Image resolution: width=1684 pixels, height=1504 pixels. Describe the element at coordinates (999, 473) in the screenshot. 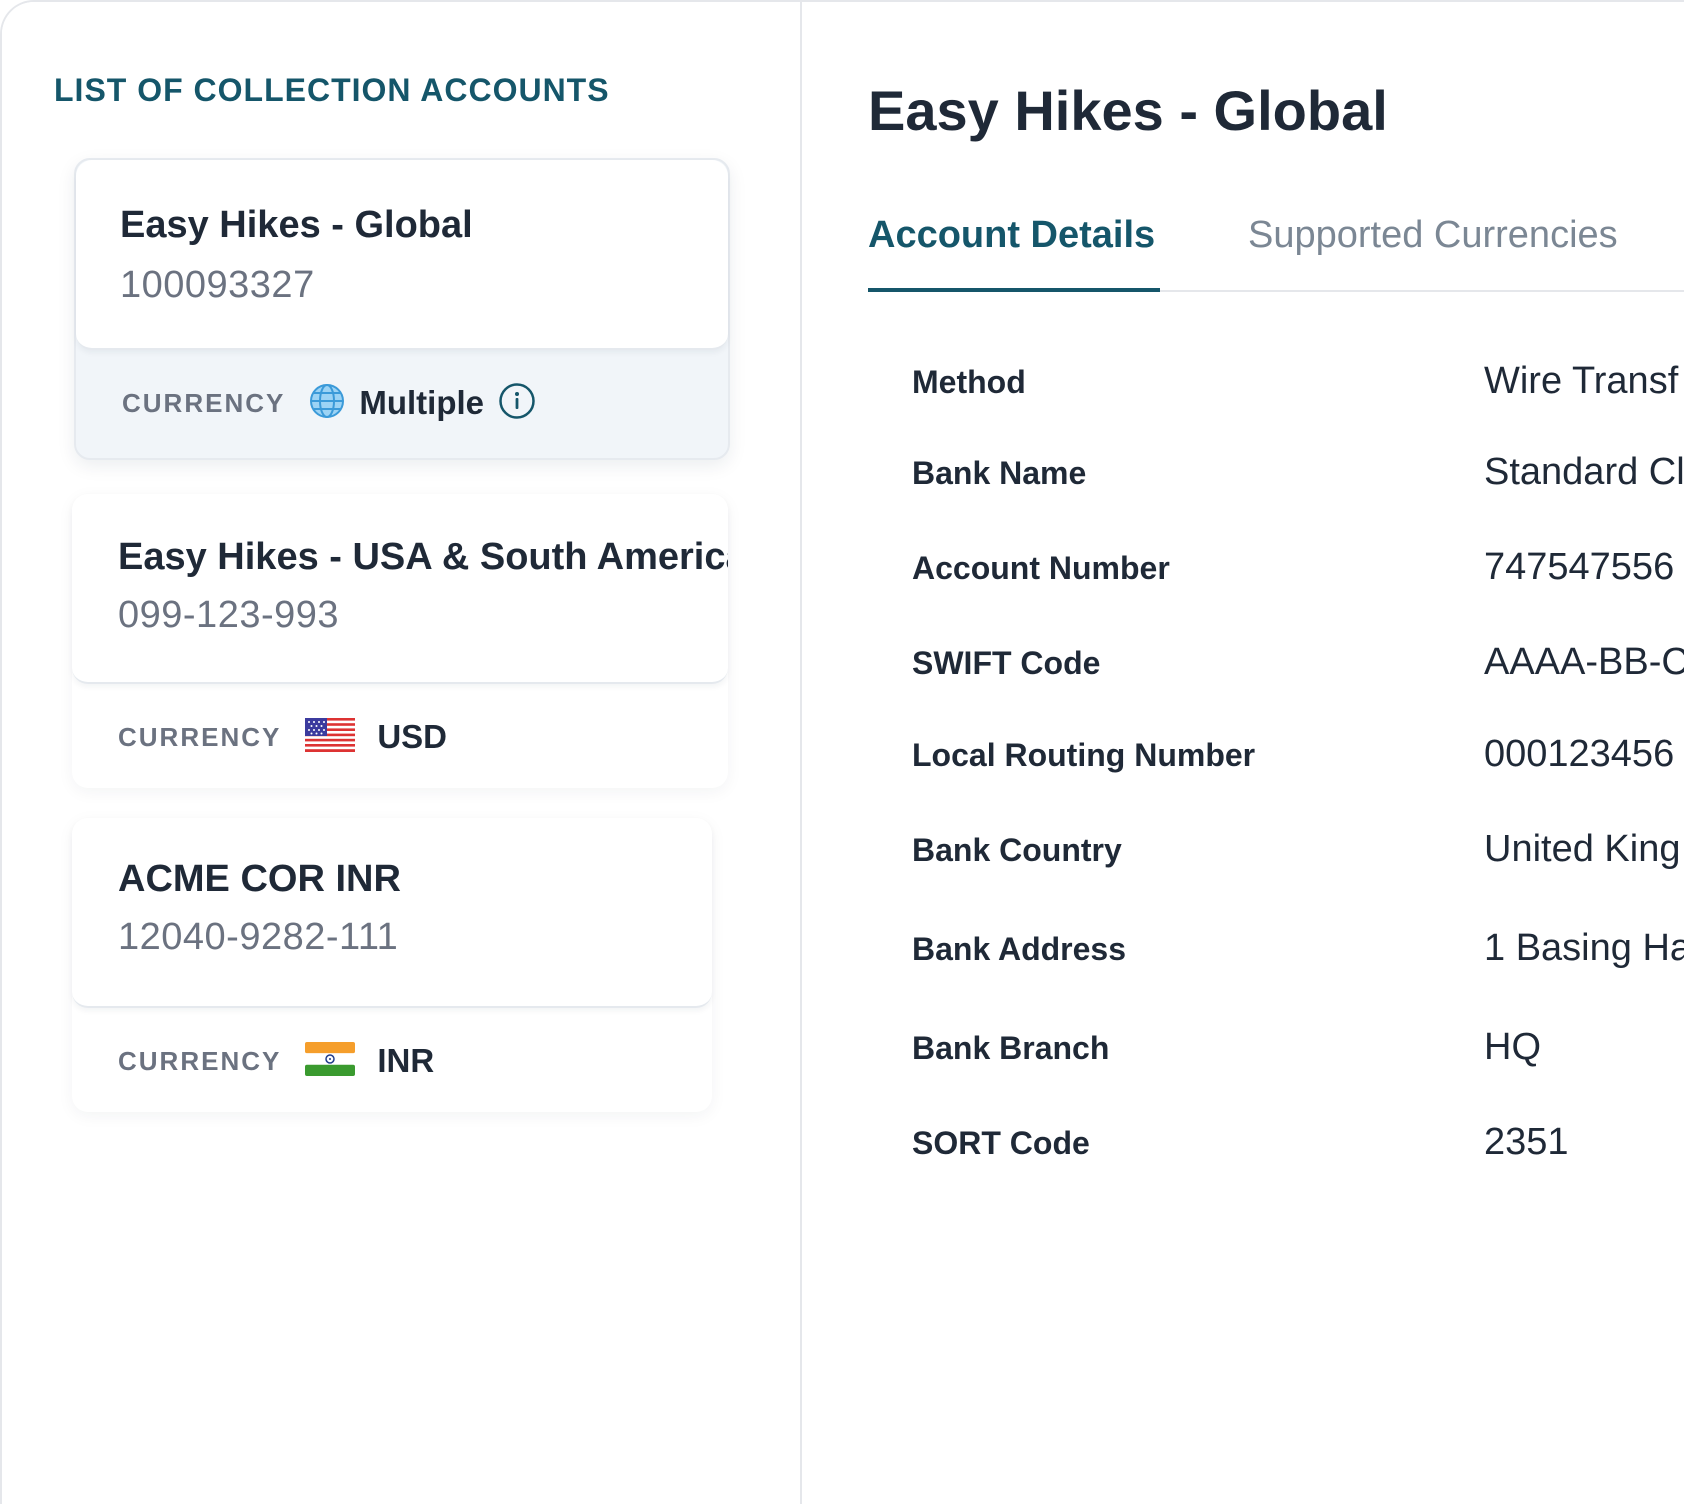

I see `detail-label: Bank Name` at that location.